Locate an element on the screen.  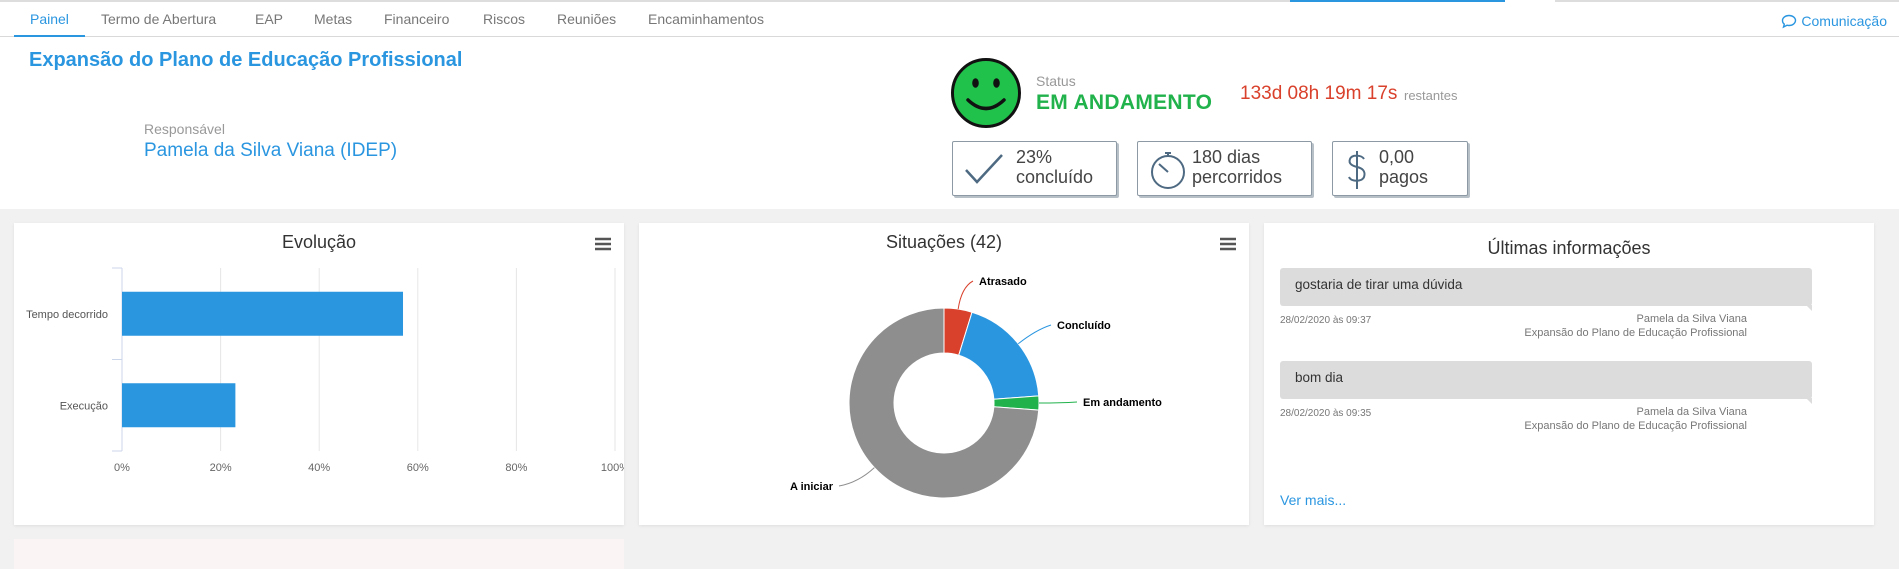
kpi-pagos: 0,00 pagos is located at coordinates (1400, 168).